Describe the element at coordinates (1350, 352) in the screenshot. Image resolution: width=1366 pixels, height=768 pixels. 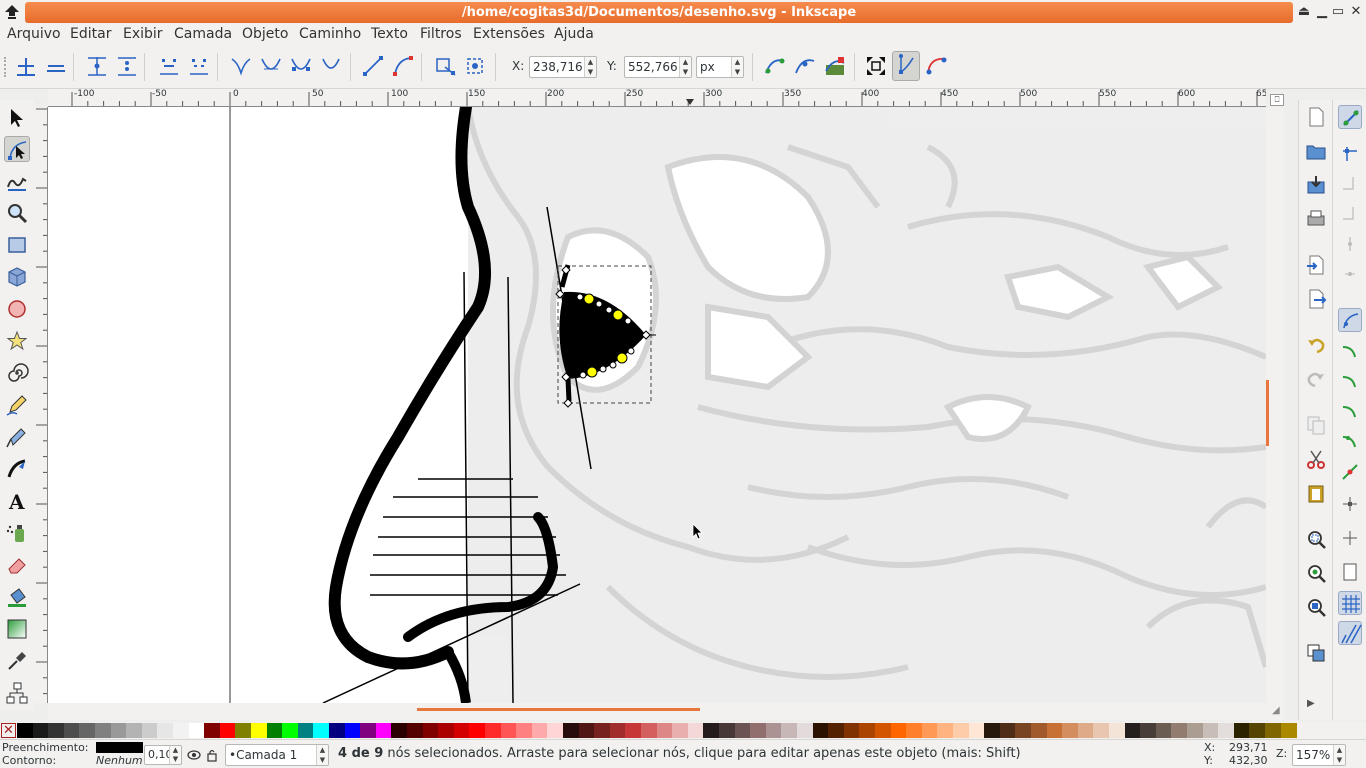
I see `snap-paths-icon` at that location.